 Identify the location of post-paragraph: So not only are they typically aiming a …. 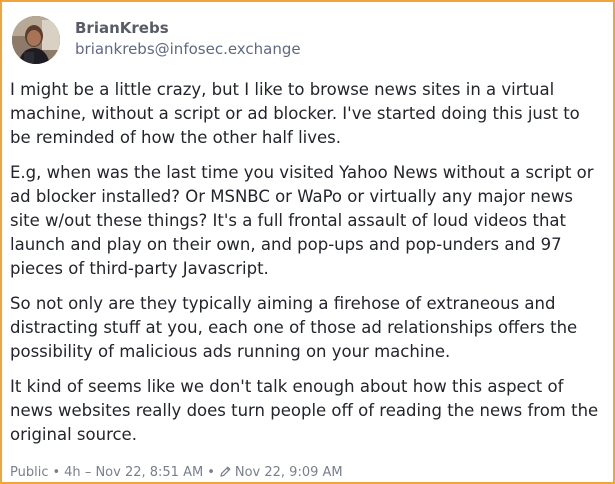
(294, 327).